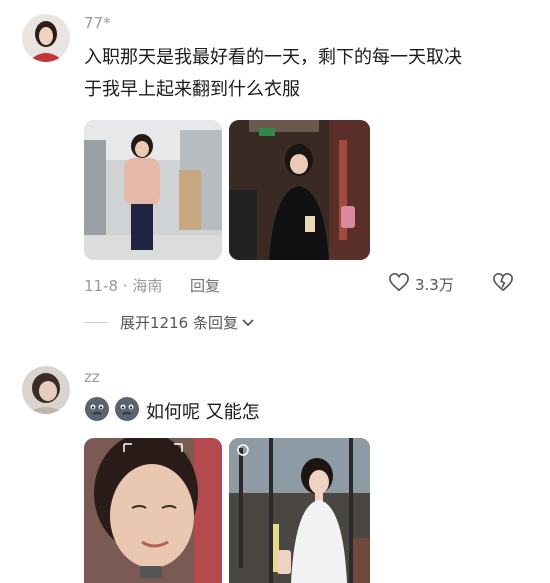 Image resolution: width=550 pixels, height=583 pixels. I want to click on chevron-down-icon, so click(248, 323).